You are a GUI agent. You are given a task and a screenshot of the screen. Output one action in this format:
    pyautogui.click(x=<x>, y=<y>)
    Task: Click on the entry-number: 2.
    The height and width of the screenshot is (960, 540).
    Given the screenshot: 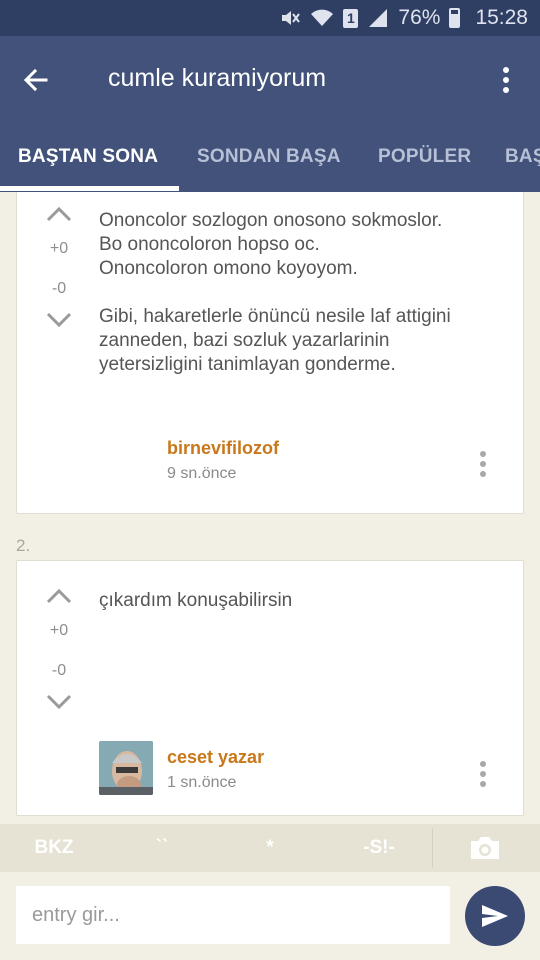 What is the action you would take?
    pyautogui.click(x=23, y=545)
    